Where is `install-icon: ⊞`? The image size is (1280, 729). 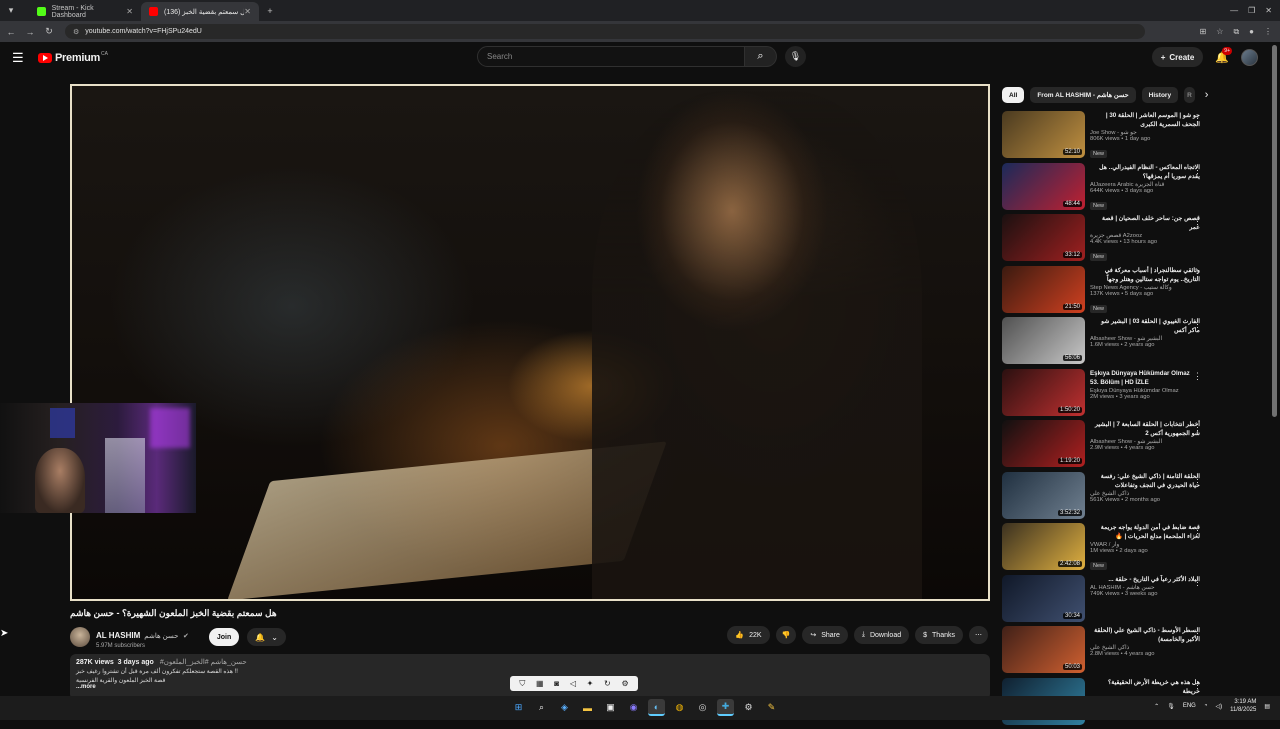 install-icon: ⊞ is located at coordinates (1203, 32).